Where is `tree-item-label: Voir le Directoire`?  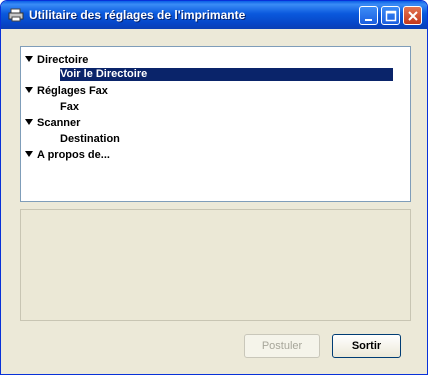
tree-item-label: Voir le Directoire is located at coordinates (104, 74).